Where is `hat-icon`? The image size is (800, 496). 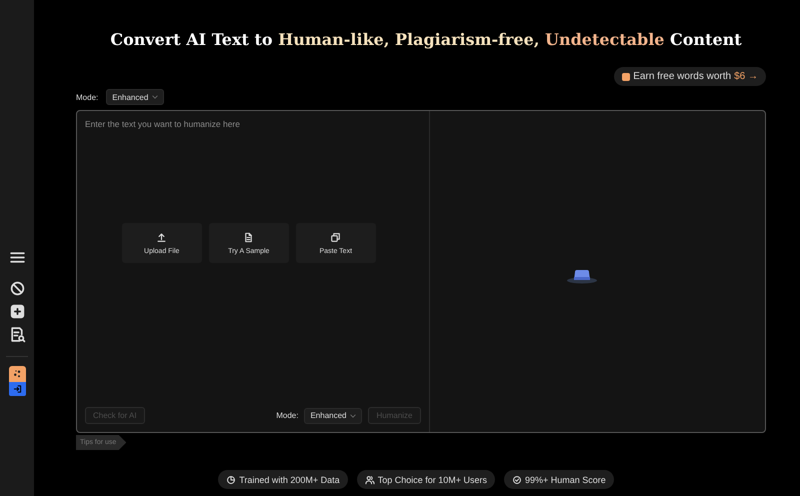 hat-icon is located at coordinates (582, 276).